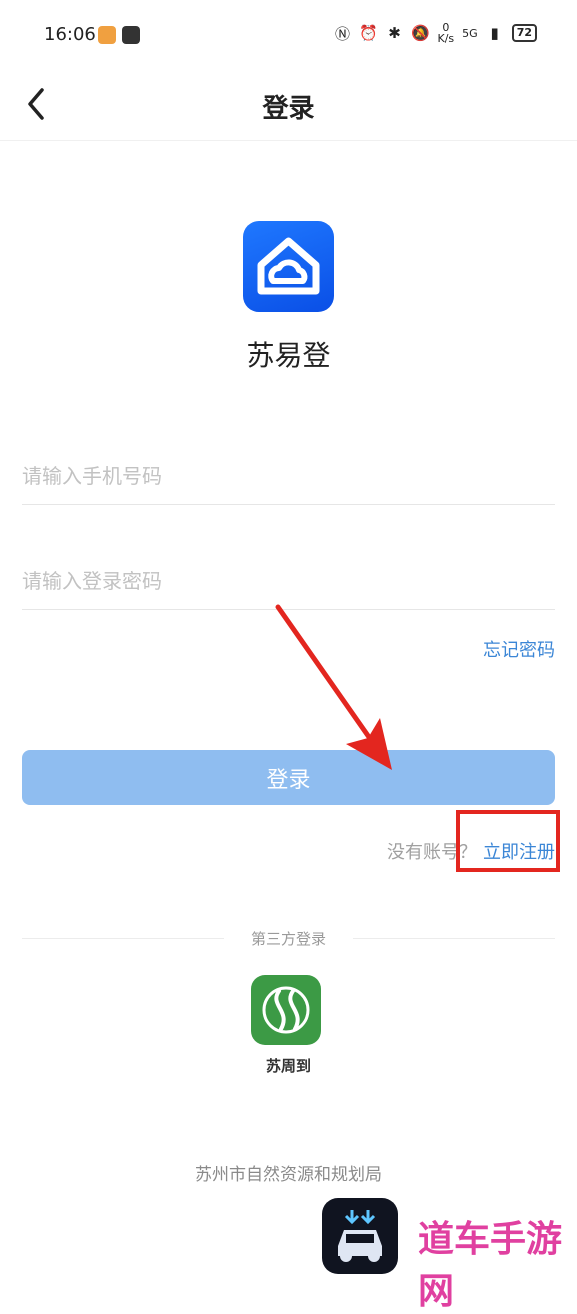 Image resolution: width=577 pixels, height=1314 pixels. What do you see at coordinates (524, 33) in the screenshot?
I see `battery-indicator: 72` at bounding box center [524, 33].